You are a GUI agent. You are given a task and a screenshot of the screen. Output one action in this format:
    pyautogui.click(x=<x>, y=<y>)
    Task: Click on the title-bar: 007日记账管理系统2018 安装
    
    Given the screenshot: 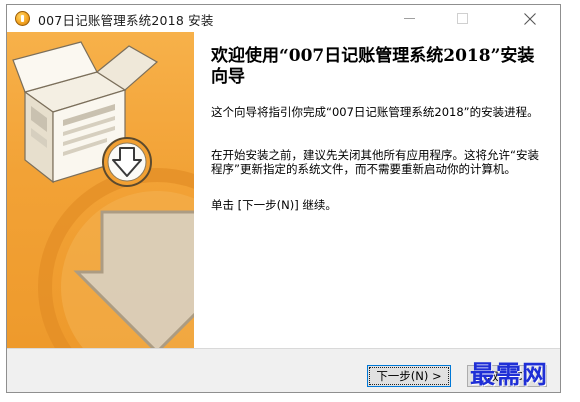 What is the action you would take?
    pyautogui.click(x=283, y=18)
    